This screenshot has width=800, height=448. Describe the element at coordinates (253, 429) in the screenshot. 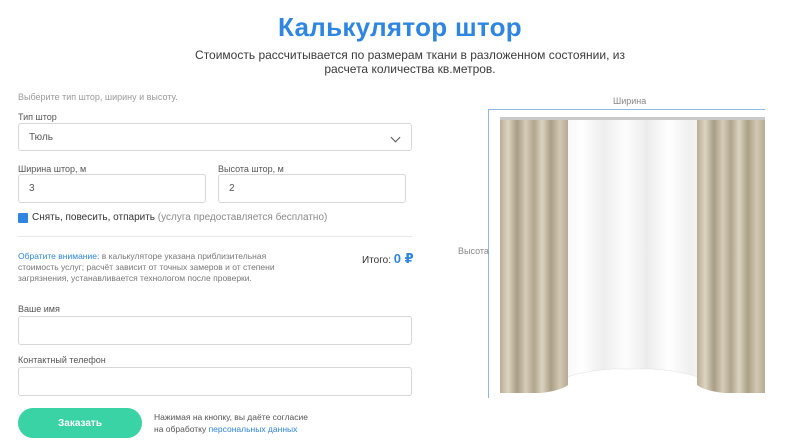

I see `privacy-link: персональных данных` at that location.